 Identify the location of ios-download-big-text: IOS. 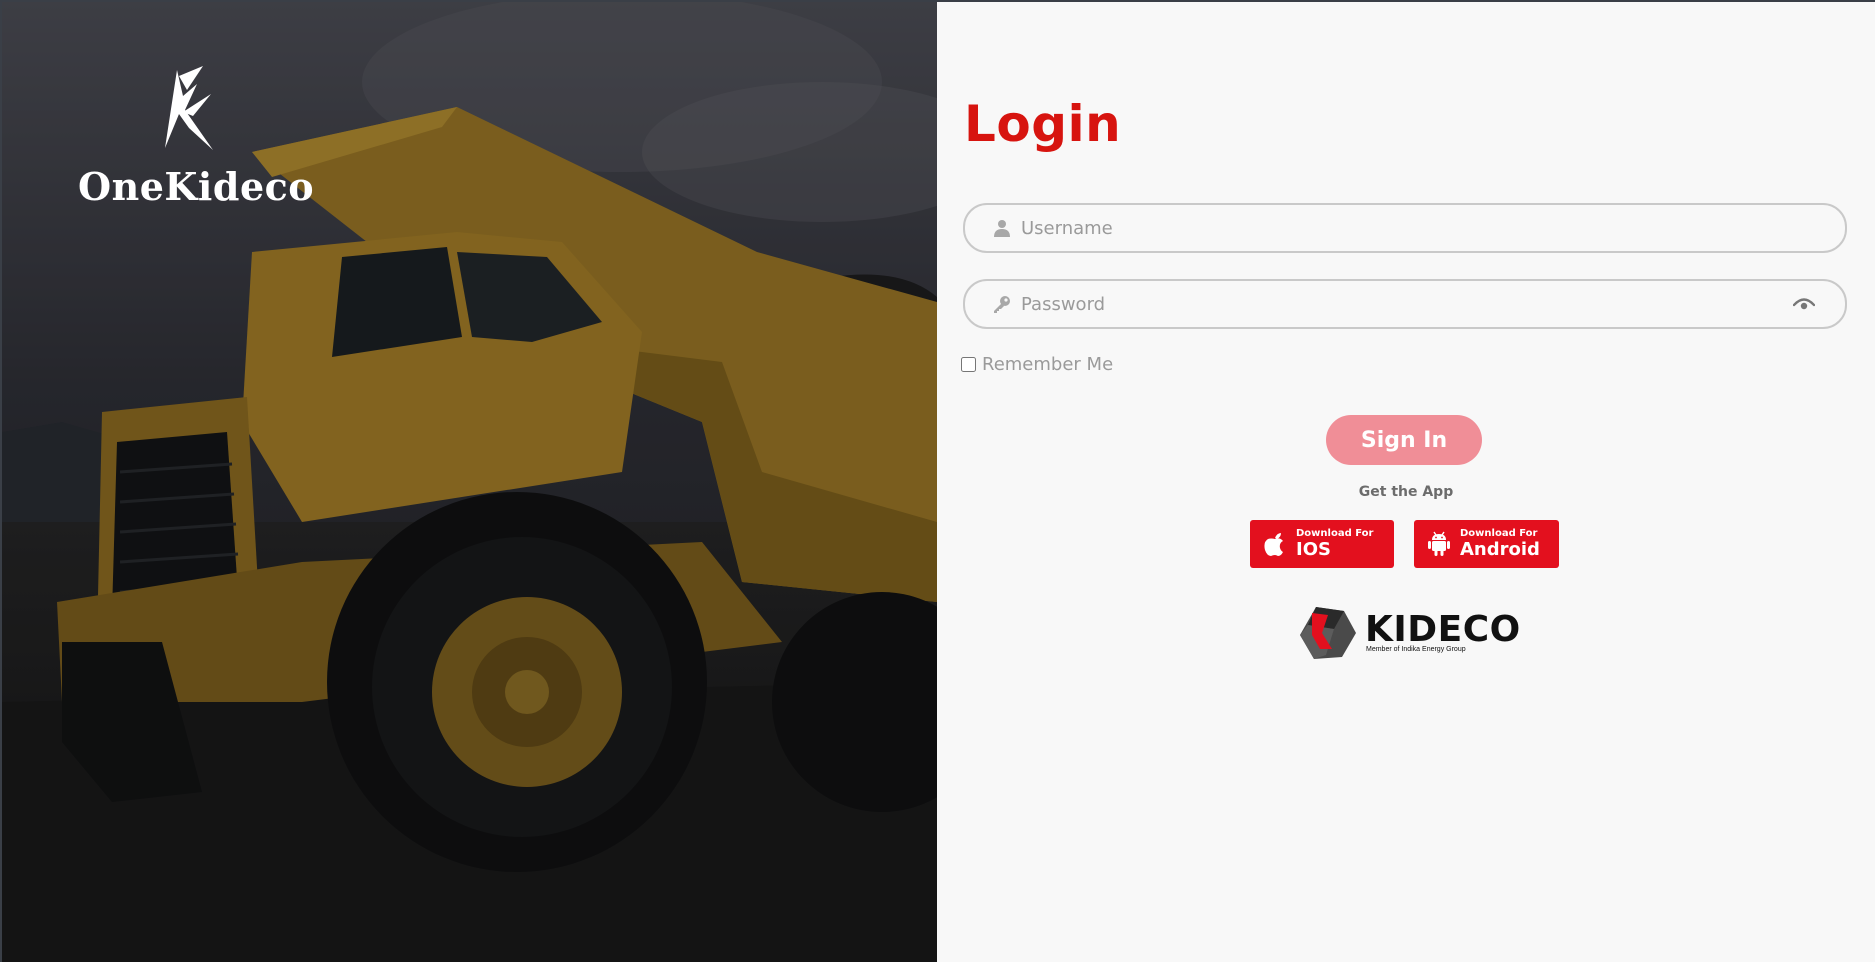
(1313, 549).